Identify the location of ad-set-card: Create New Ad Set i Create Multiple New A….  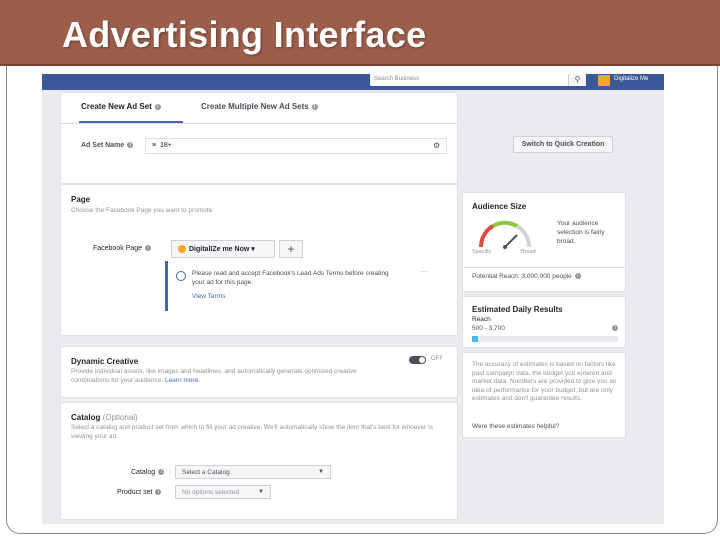
(259, 138).